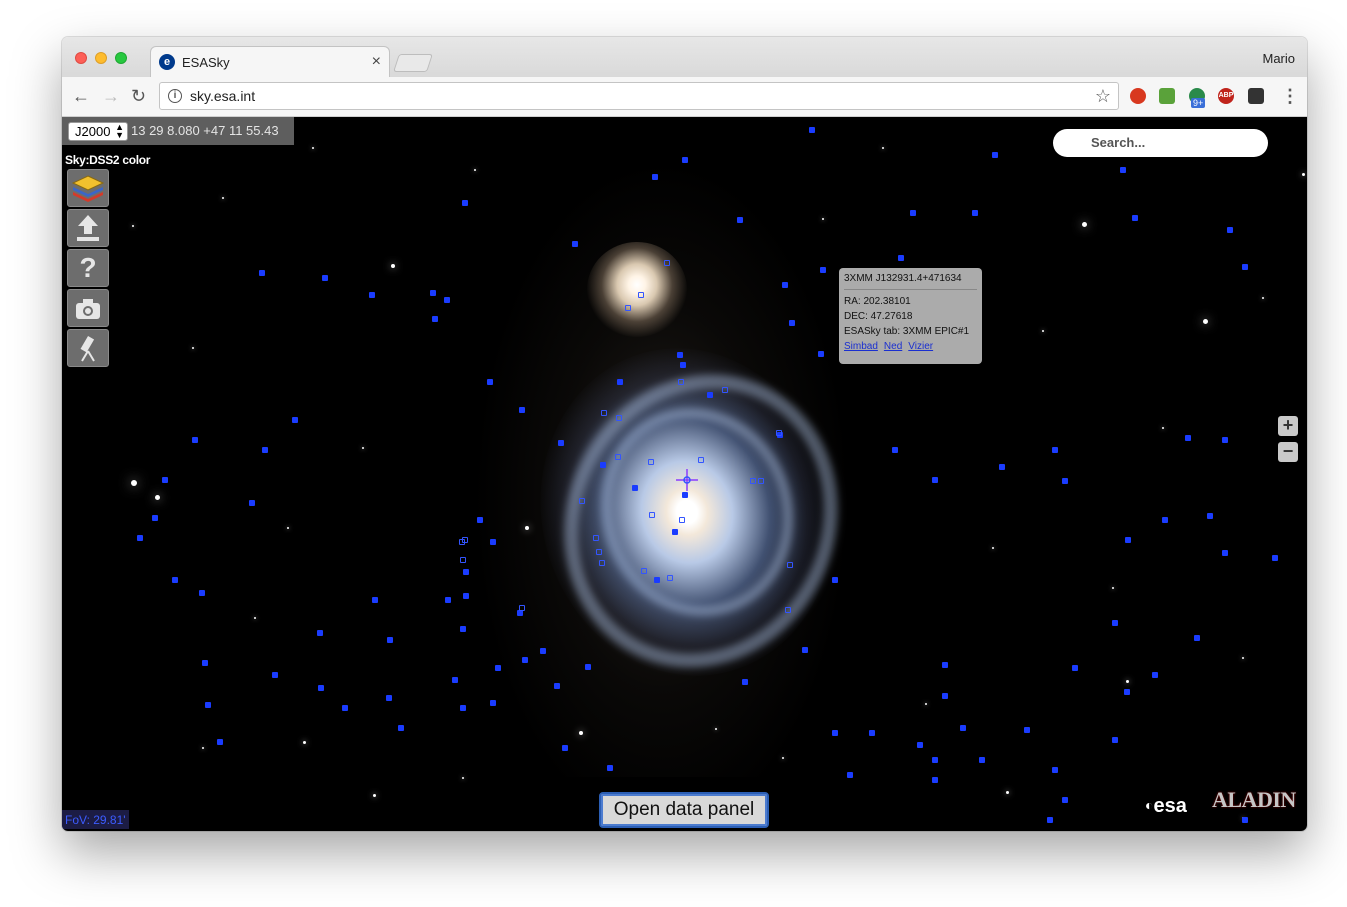 This screenshot has height=907, width=1347. I want to click on help-button: ?, so click(88, 268).